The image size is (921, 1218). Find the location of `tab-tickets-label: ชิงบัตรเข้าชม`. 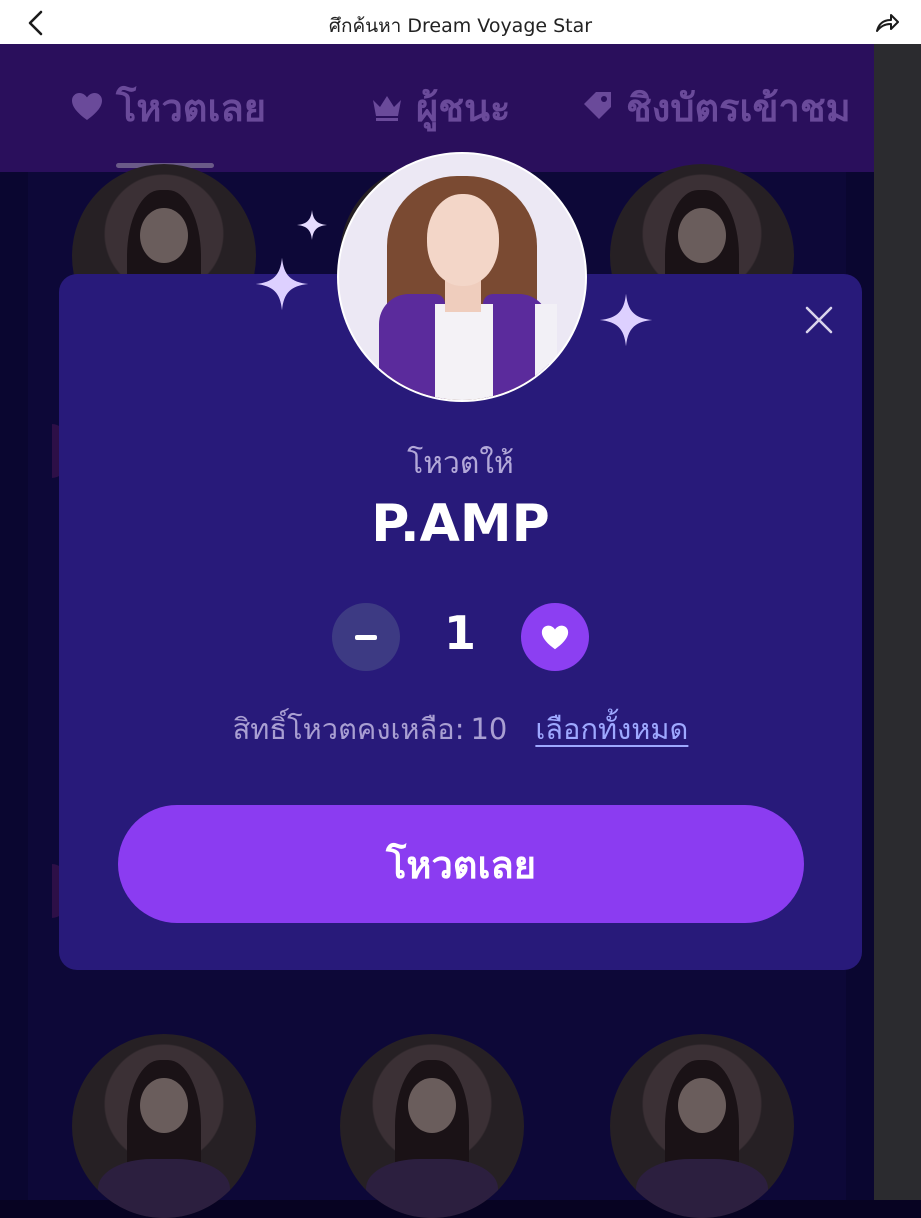

tab-tickets-label: ชิงบัตรเข้าชม is located at coordinates (738, 107).